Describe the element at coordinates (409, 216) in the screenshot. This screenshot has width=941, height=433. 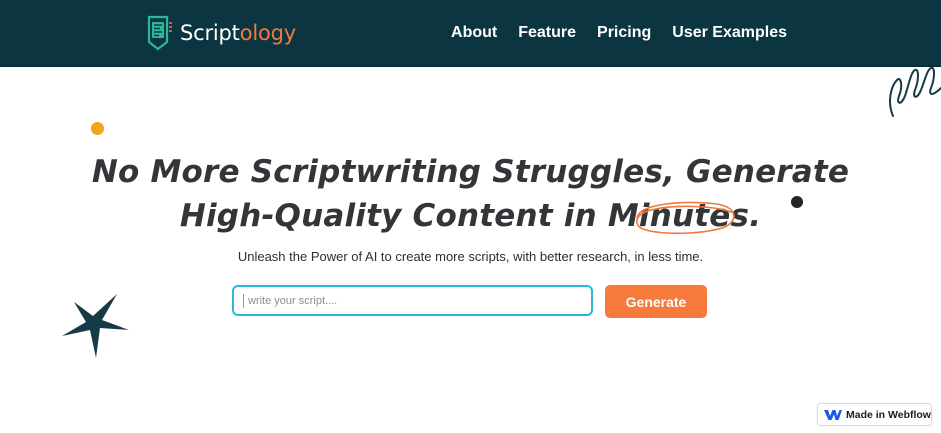
I see `headline-line-2-prefix: High-Quality Content in M` at that location.